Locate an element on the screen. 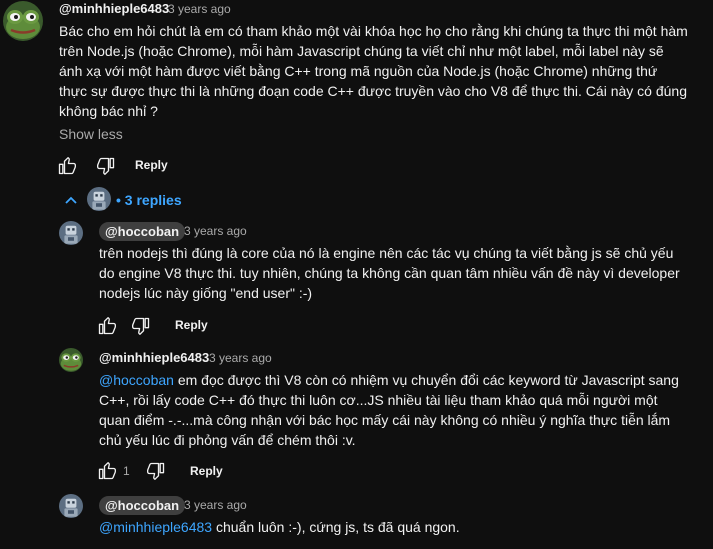 This screenshot has height=549, width=713. comment-timestamp: 3 years ago is located at coordinates (199, 9).